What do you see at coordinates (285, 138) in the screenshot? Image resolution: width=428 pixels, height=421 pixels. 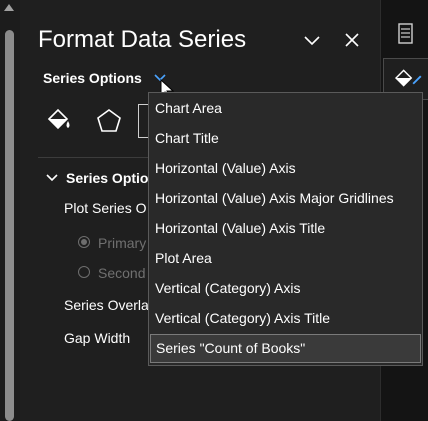 I see `menu-item-chart-title: Chart Title` at bounding box center [285, 138].